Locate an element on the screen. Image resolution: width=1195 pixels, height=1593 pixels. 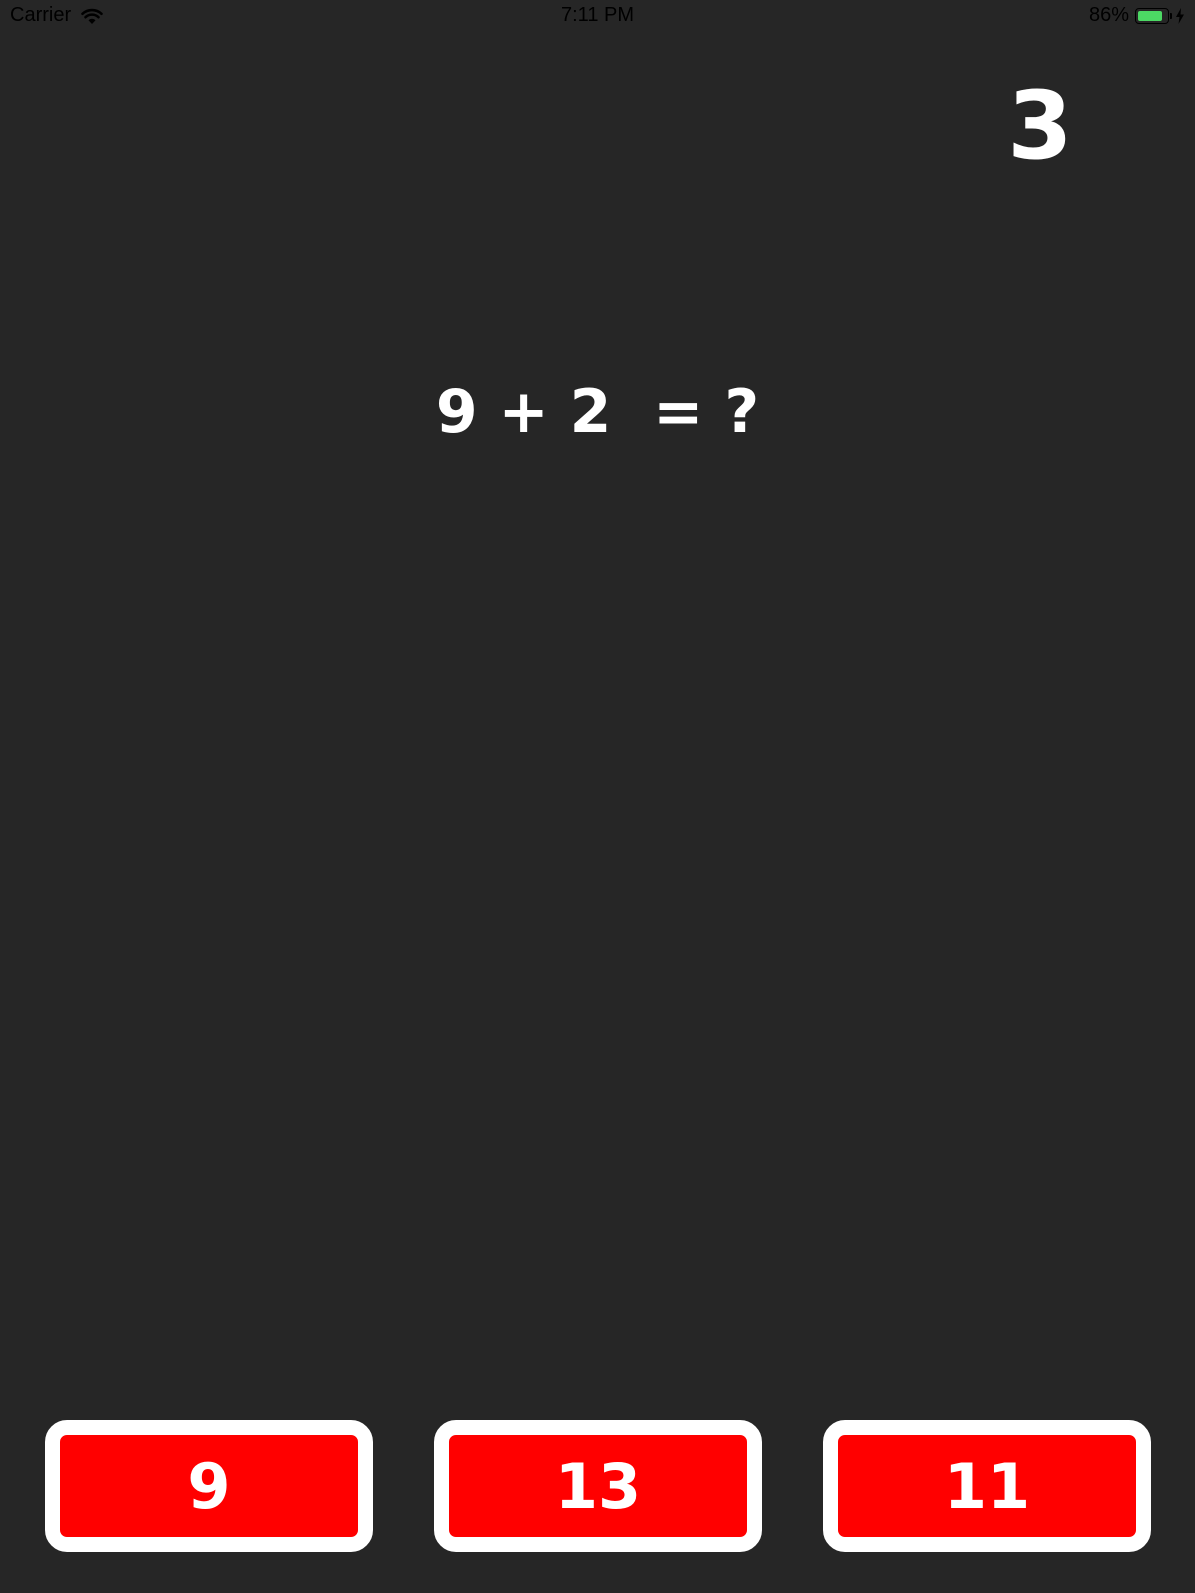
battery-group: 86% is located at coordinates (1137, 15).